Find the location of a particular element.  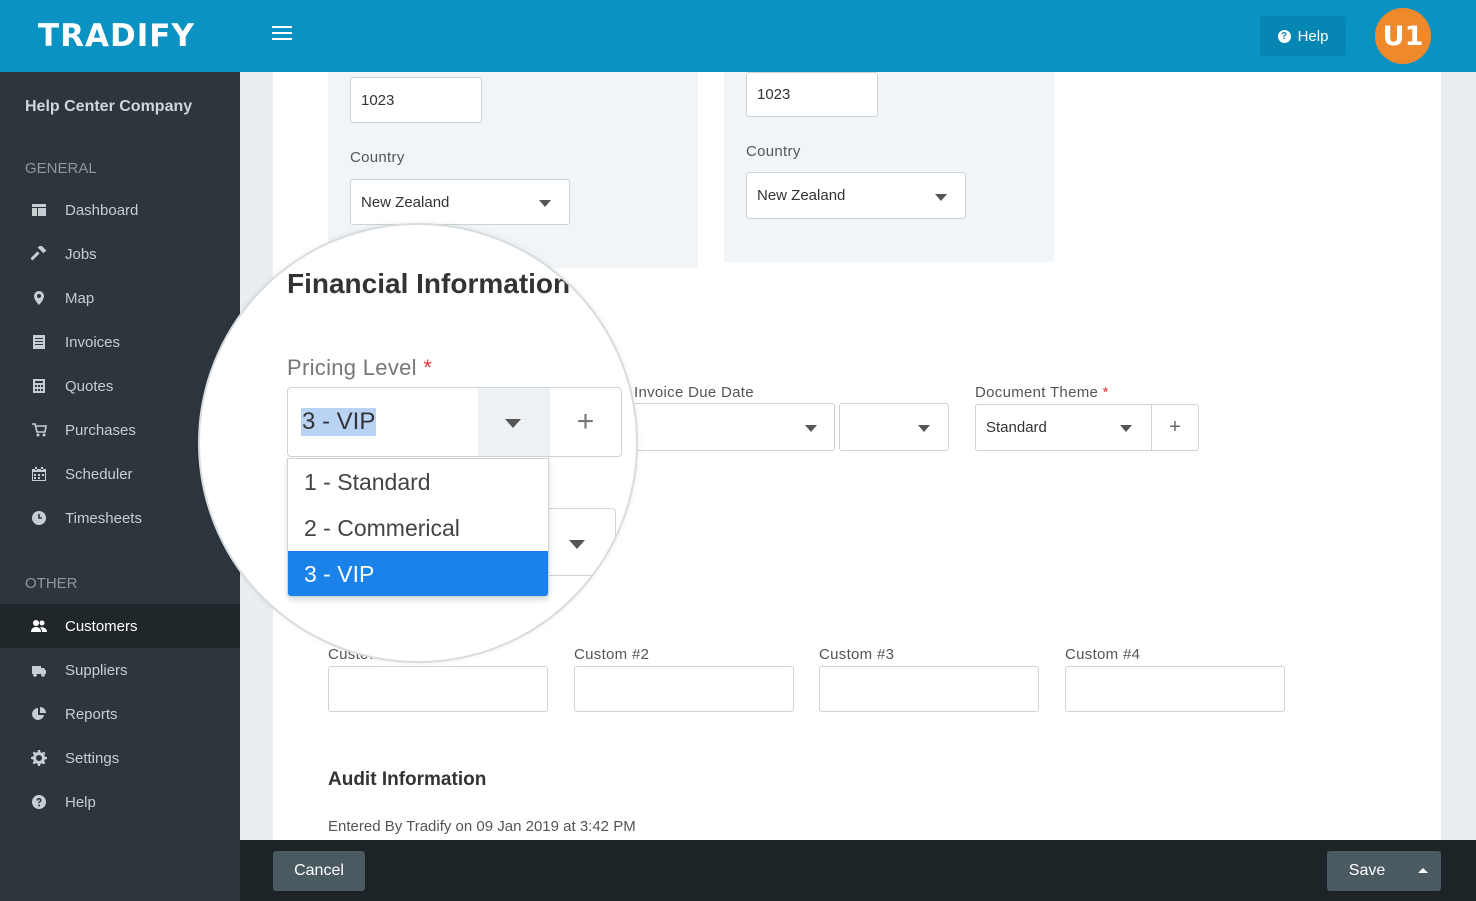

sidebar-item-label: Settings is located at coordinates (92, 758).